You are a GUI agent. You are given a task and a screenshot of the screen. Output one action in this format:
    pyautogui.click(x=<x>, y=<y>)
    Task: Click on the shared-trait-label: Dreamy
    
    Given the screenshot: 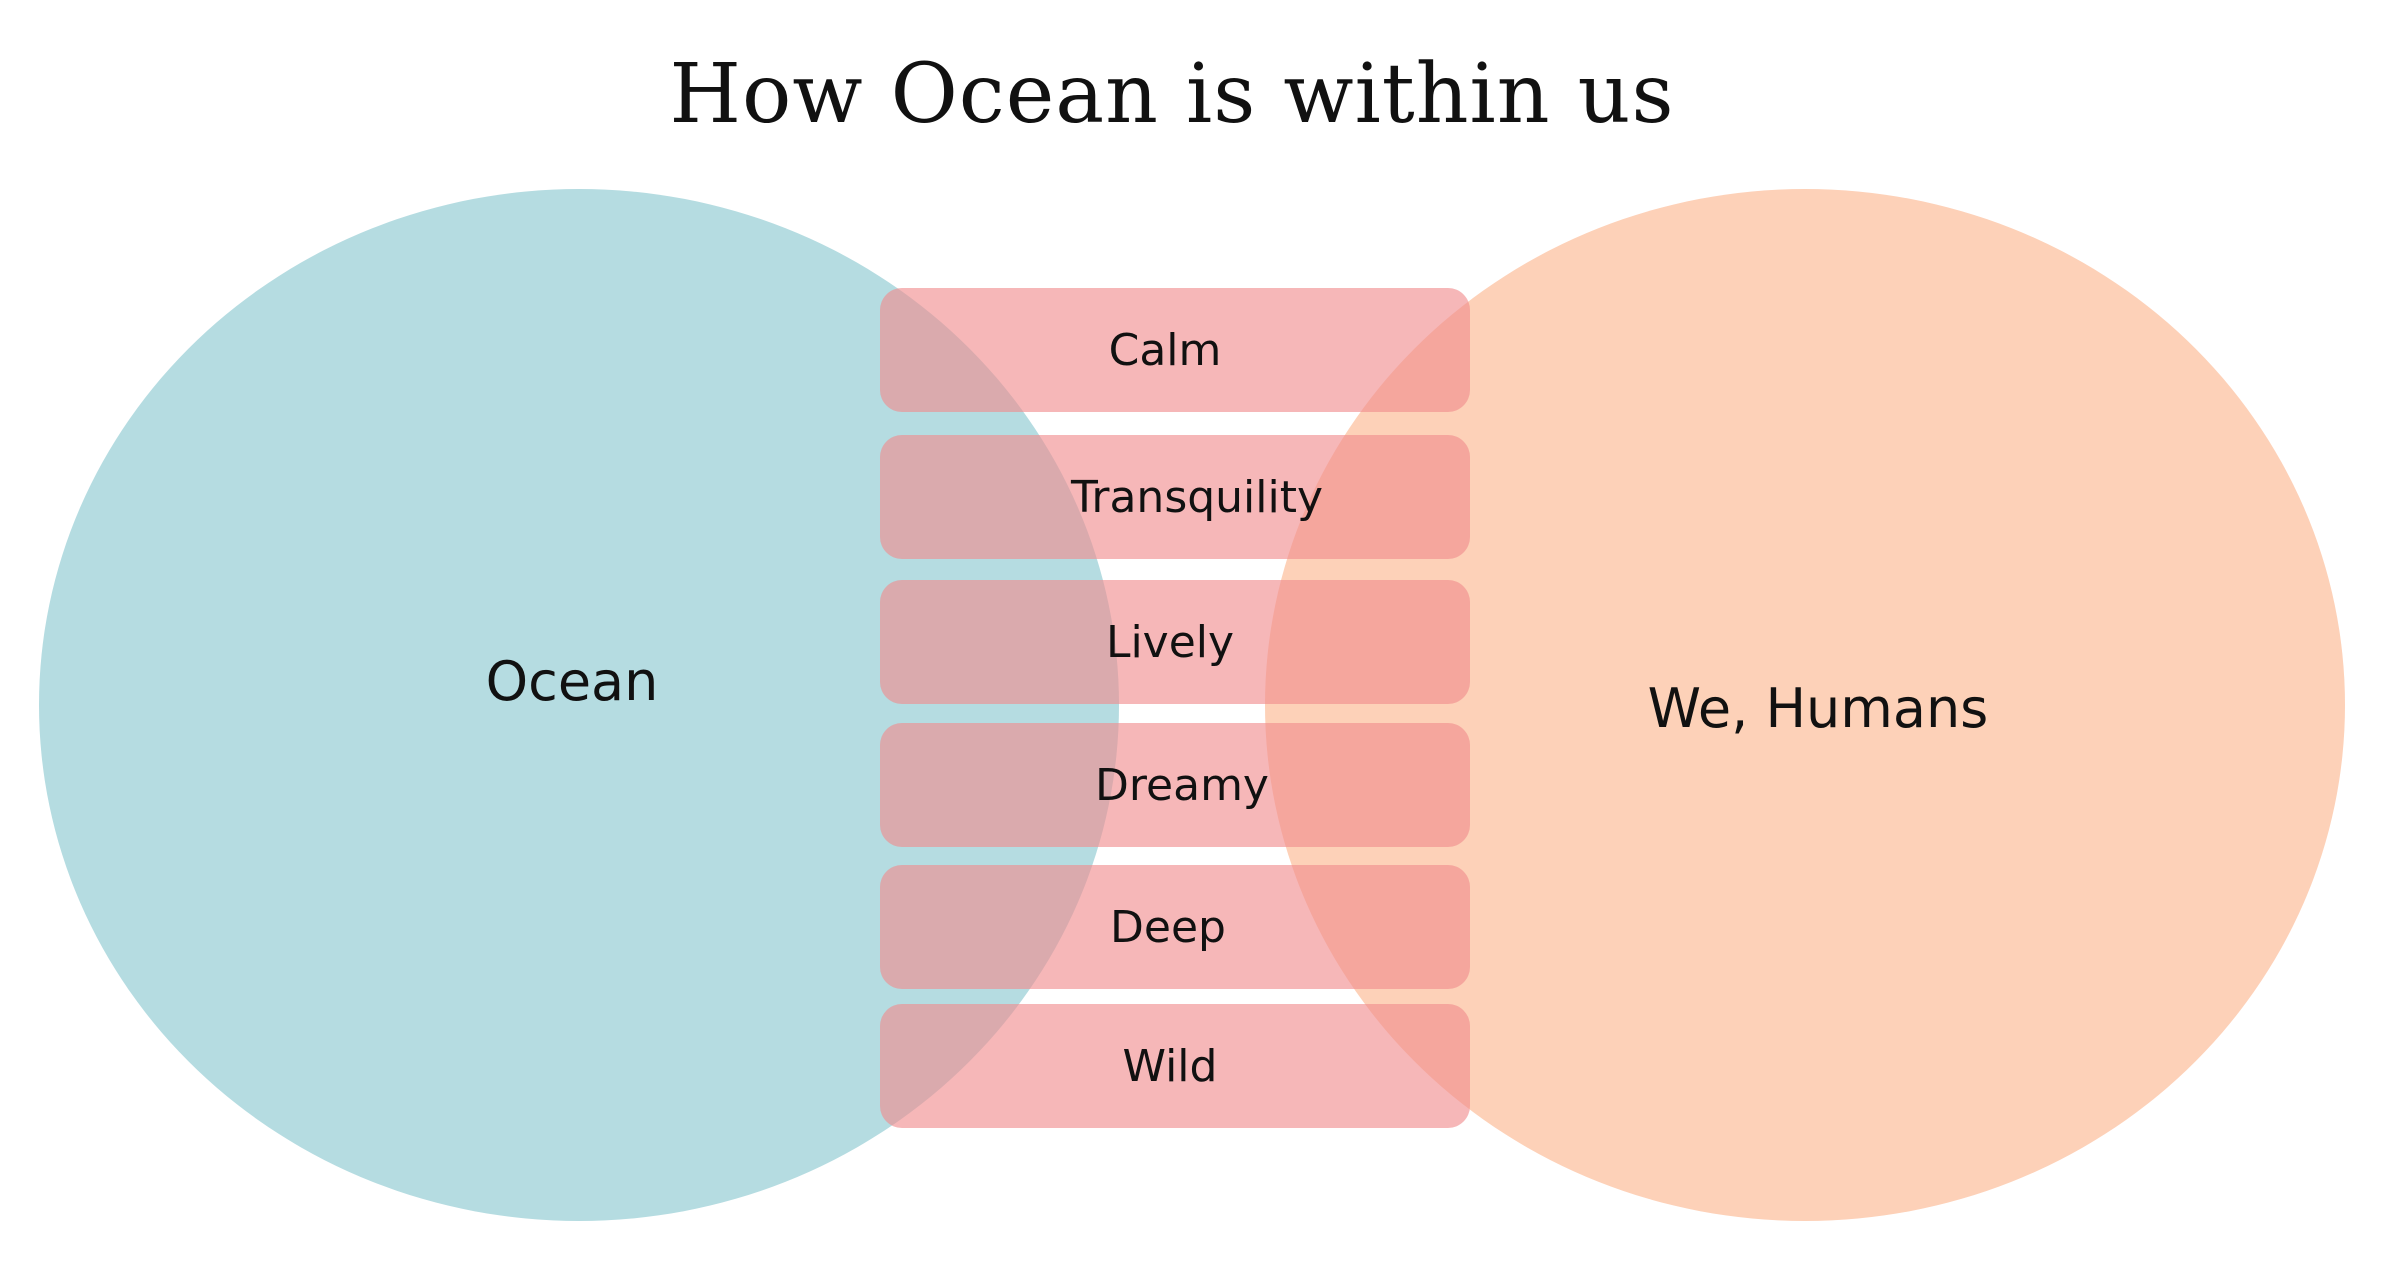 What is the action you would take?
    pyautogui.click(x=1182, y=785)
    